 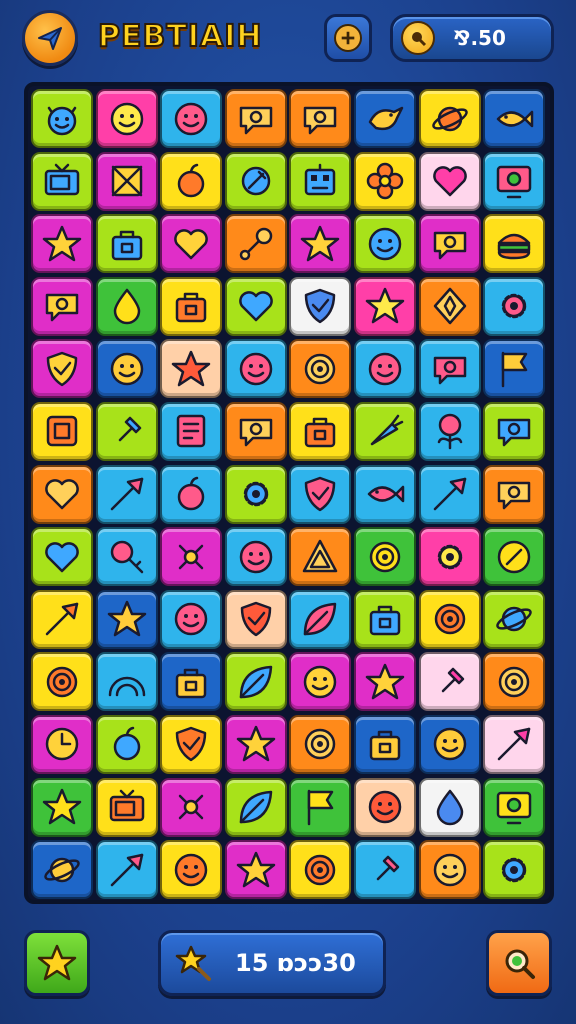 I want to click on star-button, so click(x=57, y=963).